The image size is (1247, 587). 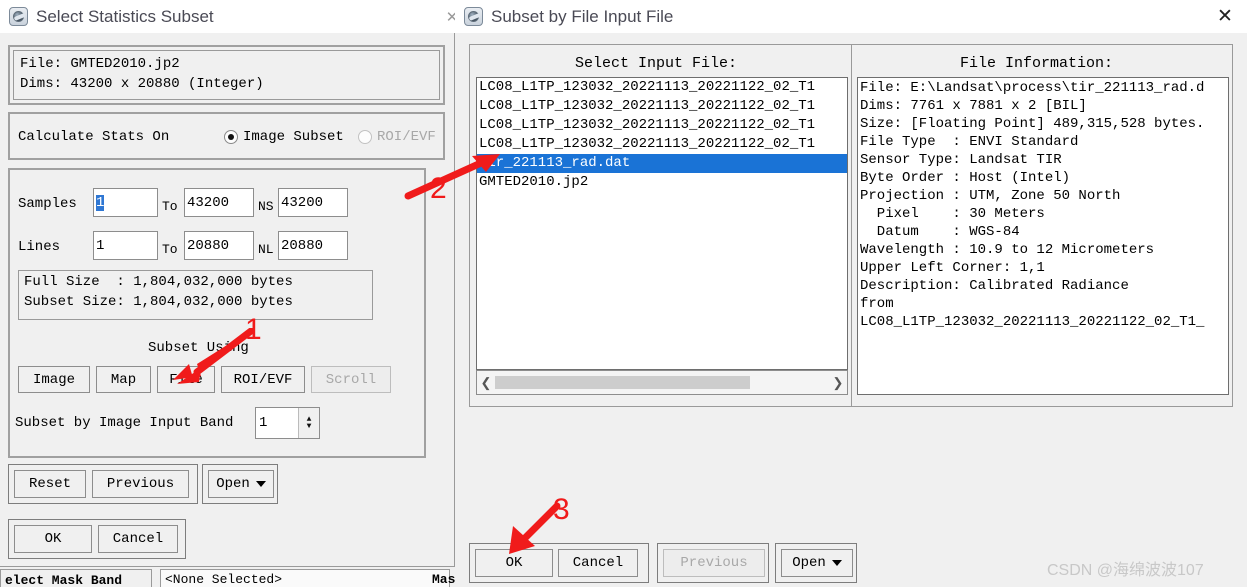 I want to click on samples-to-input: 43200, so click(x=219, y=202).